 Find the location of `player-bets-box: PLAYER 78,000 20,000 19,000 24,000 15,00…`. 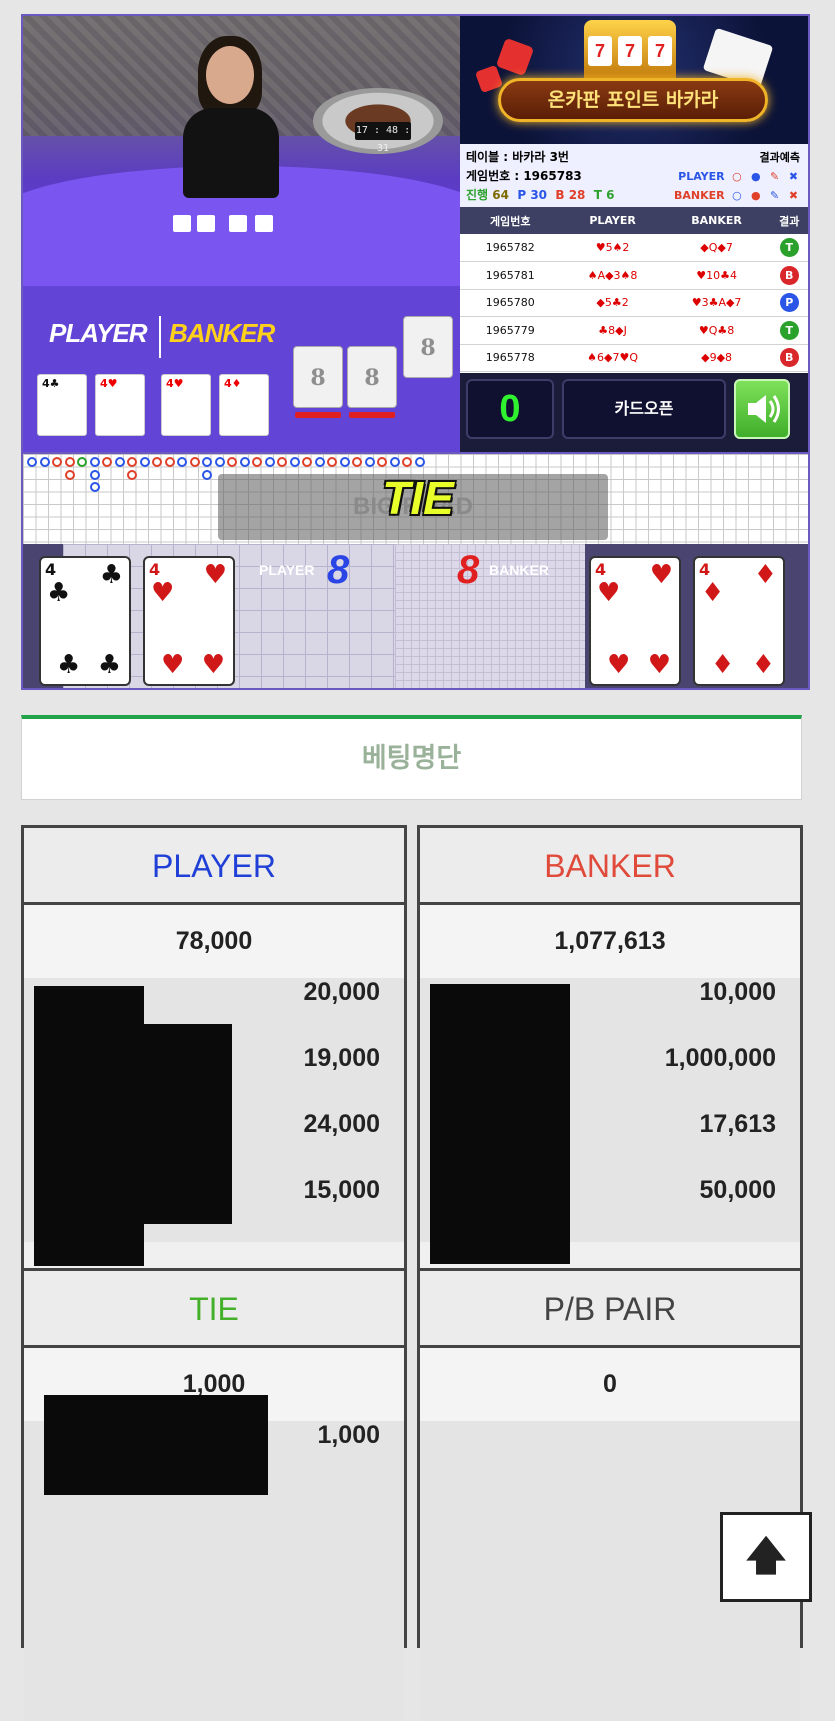

player-bets-box: PLAYER 78,000 20,000 19,000 24,000 15,00… is located at coordinates (214, 1048).